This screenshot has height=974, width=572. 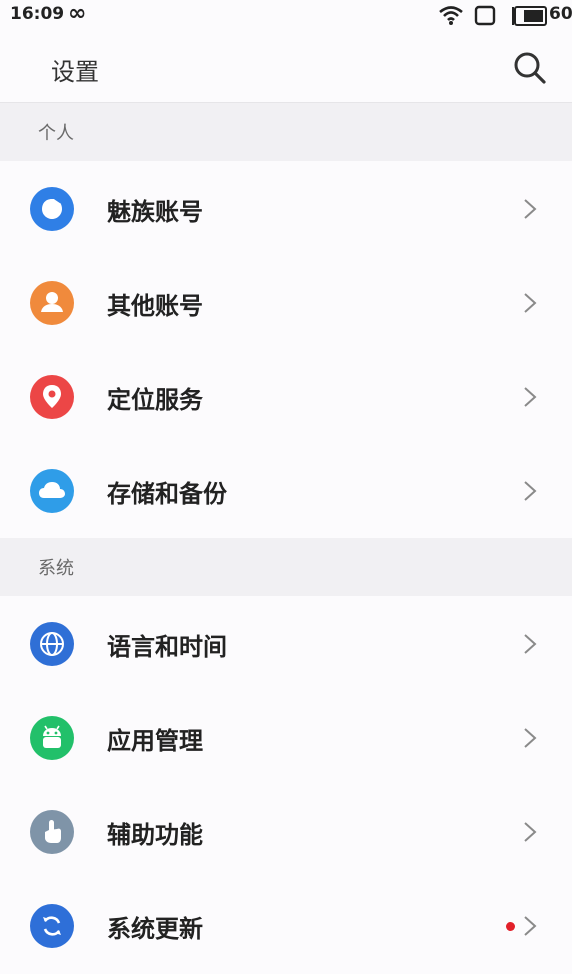 I want to click on list-item-meizu-account: 魅族账号, so click(x=286, y=208).